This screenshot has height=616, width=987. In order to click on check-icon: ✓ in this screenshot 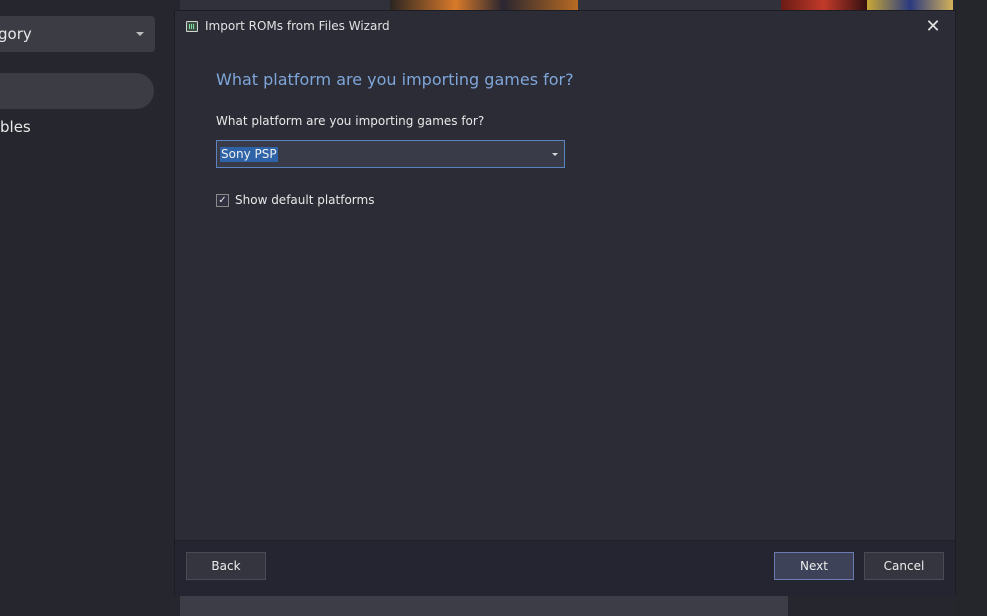, I will do `click(222, 200)`.